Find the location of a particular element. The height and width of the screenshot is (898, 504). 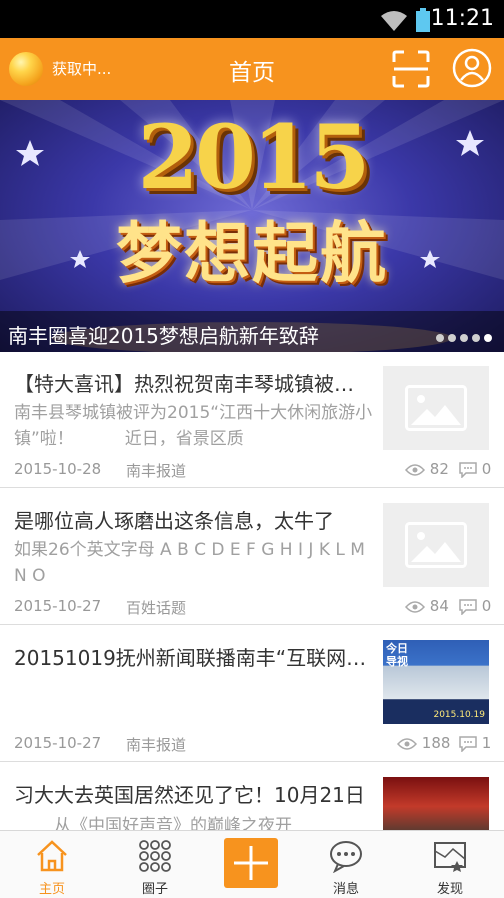

nav-item-discover: 发现 is located at coordinates (450, 864).